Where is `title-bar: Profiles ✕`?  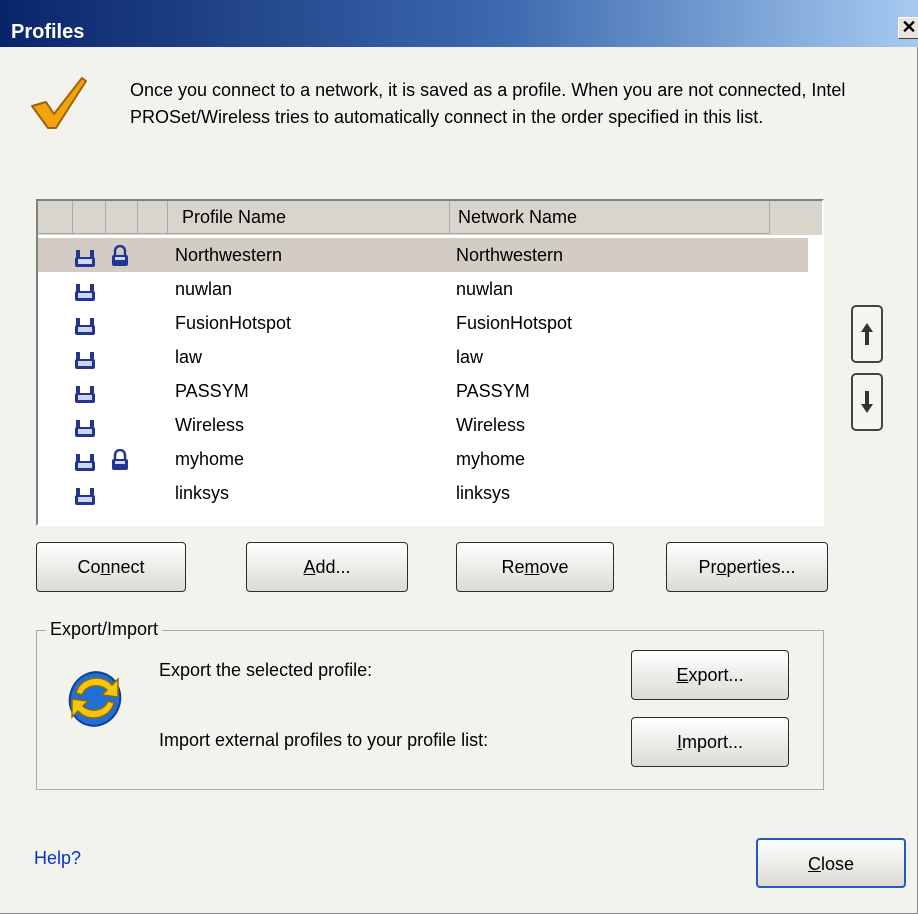
title-bar: Profiles ✕ is located at coordinates (459, 23).